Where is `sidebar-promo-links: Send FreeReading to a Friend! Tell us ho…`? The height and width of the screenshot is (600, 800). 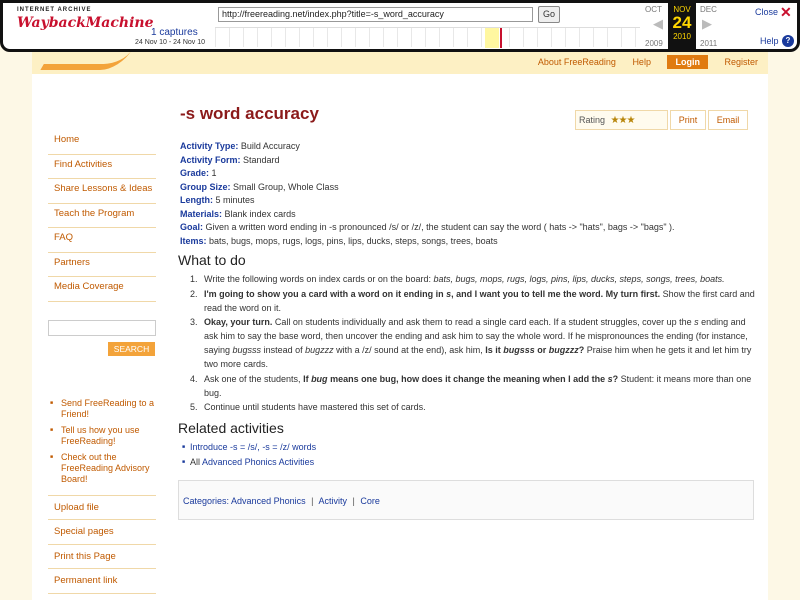
sidebar-promo-links: Send FreeReading to a Friend! Tell us ho… is located at coordinates (102, 441).